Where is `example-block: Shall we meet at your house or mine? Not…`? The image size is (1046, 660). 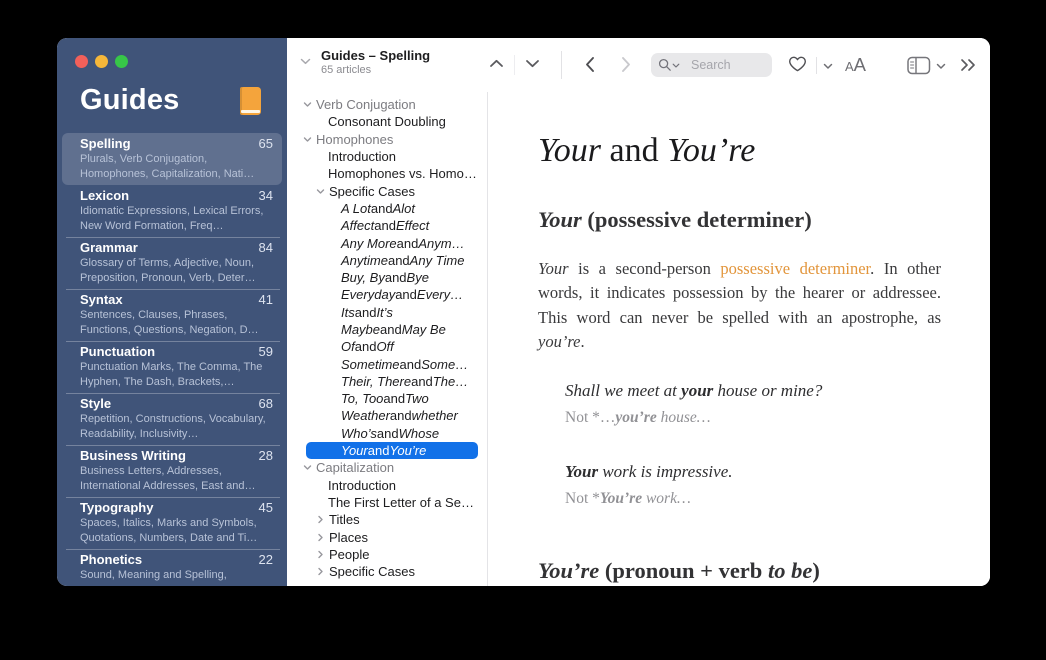 example-block: Shall we meet at your house or mine? Not… is located at coordinates (753, 404).